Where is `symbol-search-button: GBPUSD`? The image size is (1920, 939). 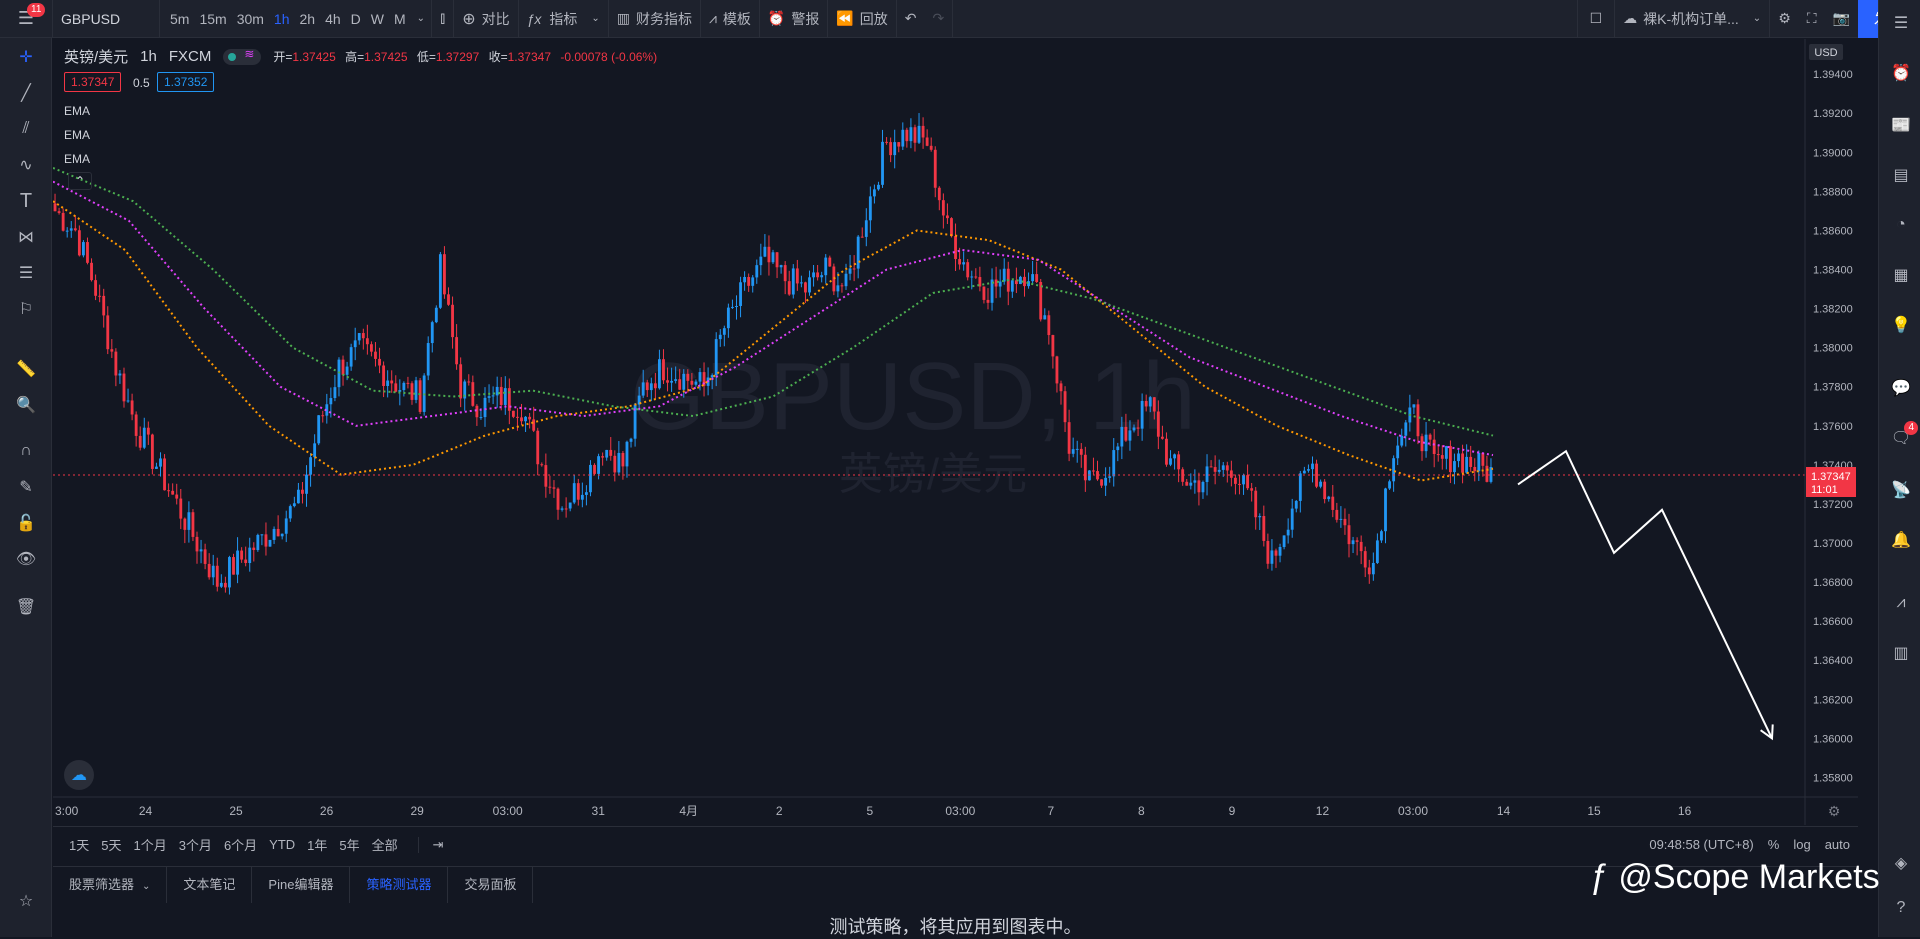
symbol-search-button: GBPUSD is located at coordinates (106, 19).